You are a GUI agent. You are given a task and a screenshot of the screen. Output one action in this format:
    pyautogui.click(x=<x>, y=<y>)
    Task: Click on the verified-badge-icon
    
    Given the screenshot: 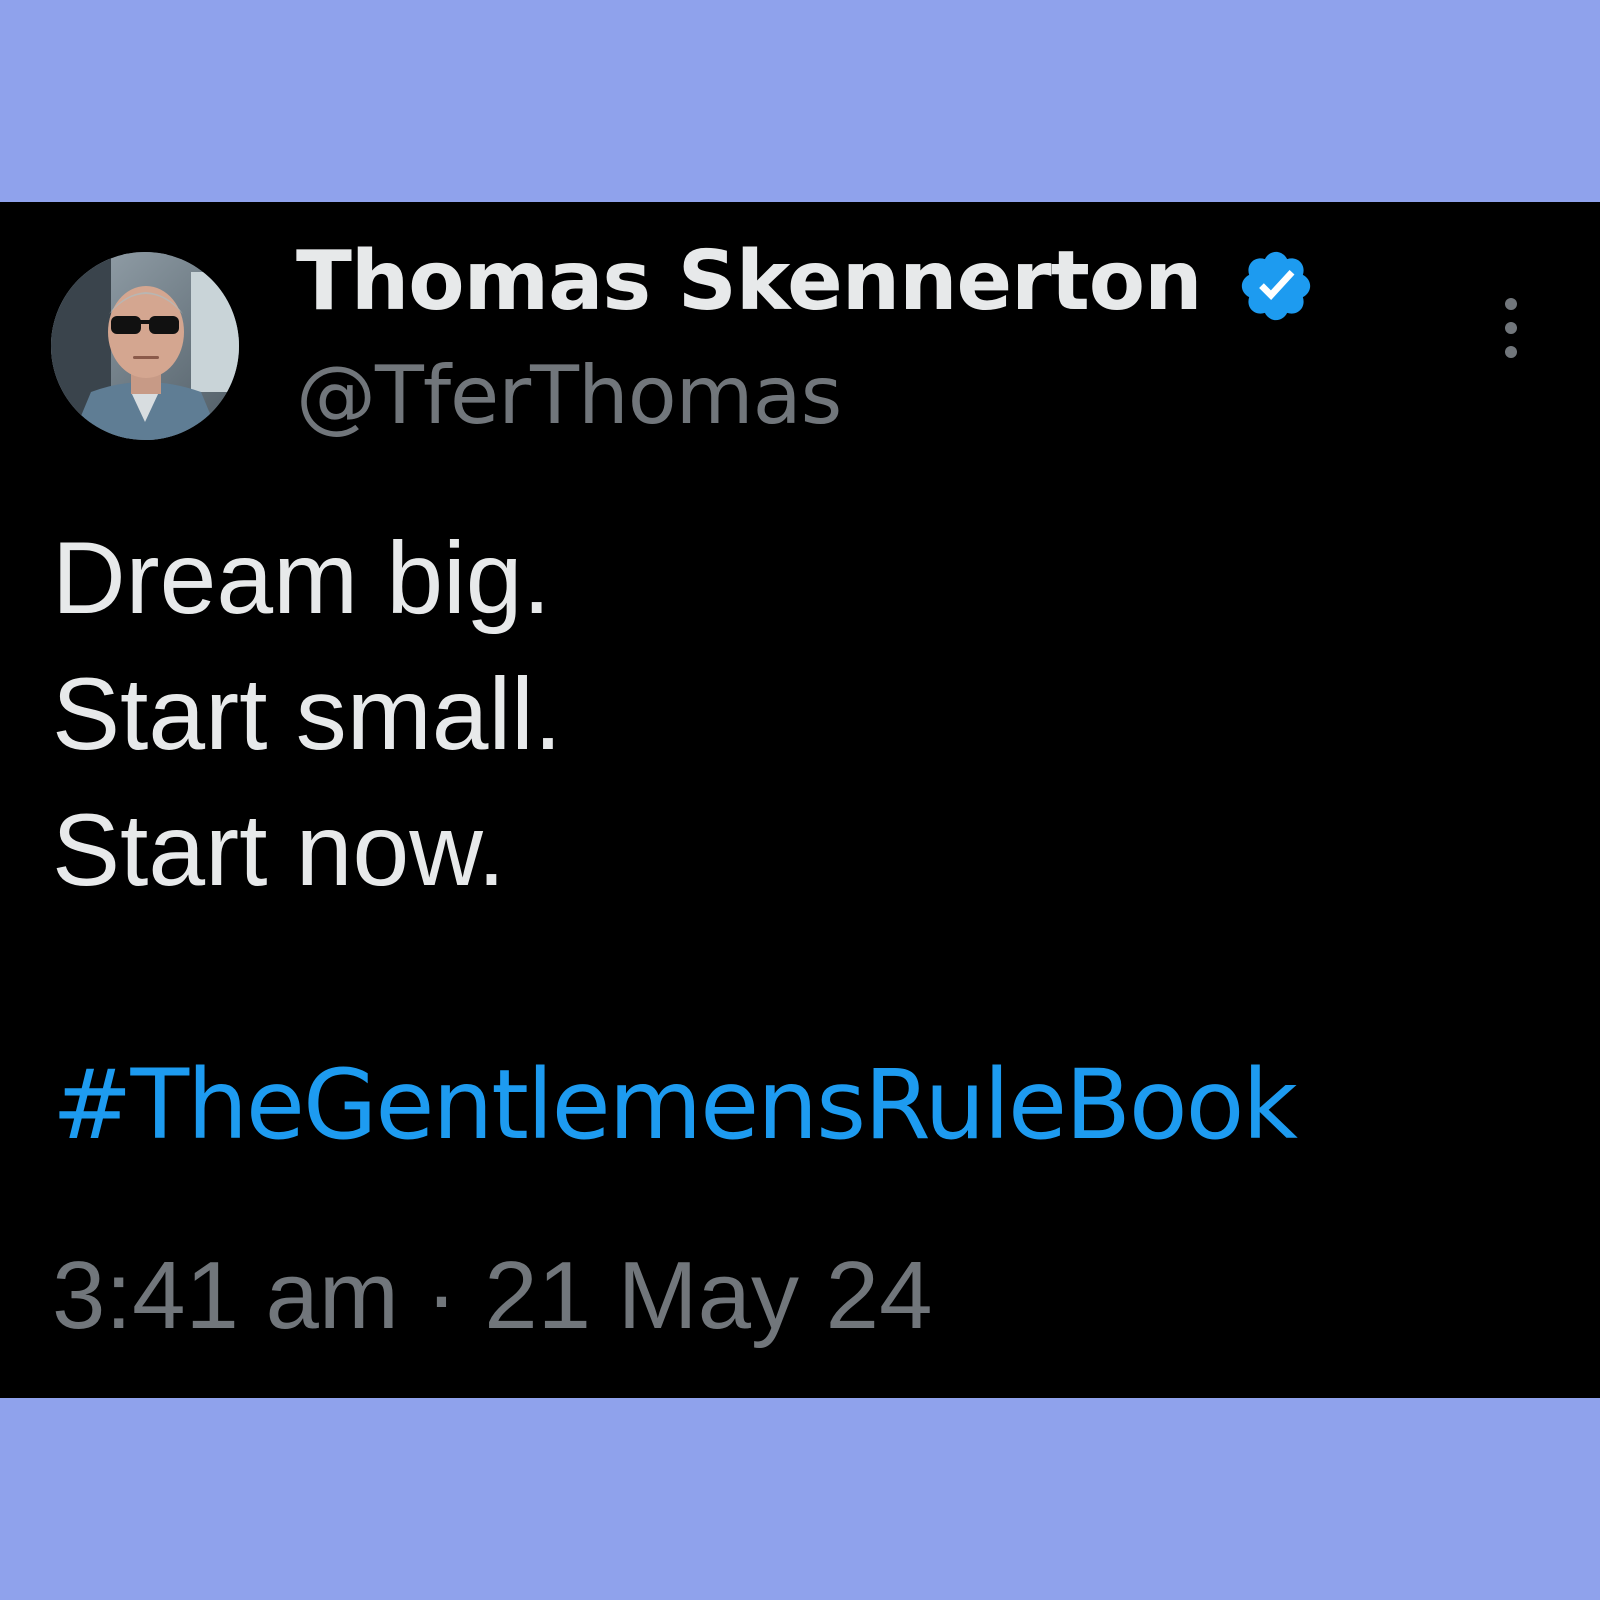 What is the action you would take?
    pyautogui.click(x=1276, y=286)
    